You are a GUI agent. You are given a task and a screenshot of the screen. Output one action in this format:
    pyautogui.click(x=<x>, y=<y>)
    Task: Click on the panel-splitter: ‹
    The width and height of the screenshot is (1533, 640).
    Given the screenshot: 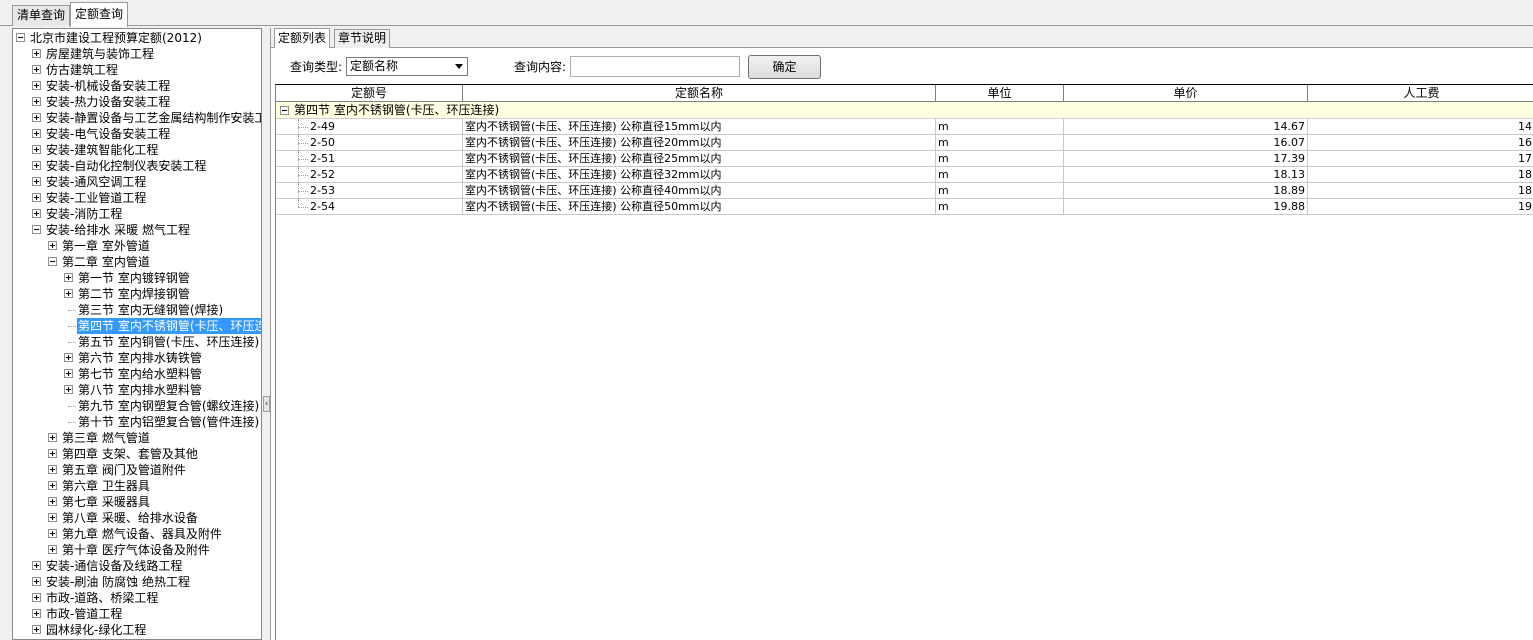 What is the action you would take?
    pyautogui.click(x=266, y=334)
    